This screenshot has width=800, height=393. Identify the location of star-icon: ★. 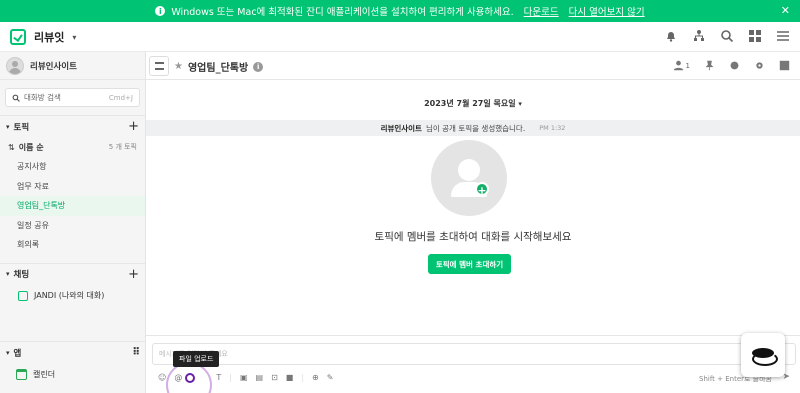
(178, 66).